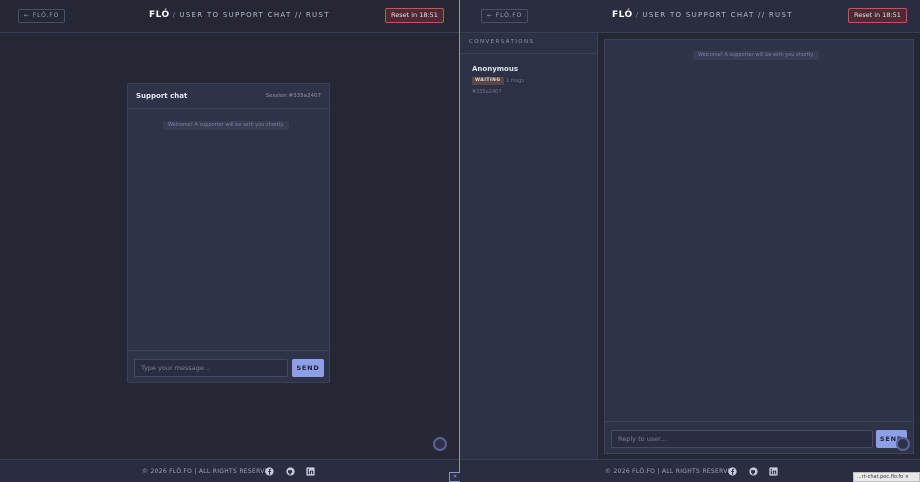  What do you see at coordinates (515, 81) in the screenshot?
I see `conversation-message-count: 1 msgs` at bounding box center [515, 81].